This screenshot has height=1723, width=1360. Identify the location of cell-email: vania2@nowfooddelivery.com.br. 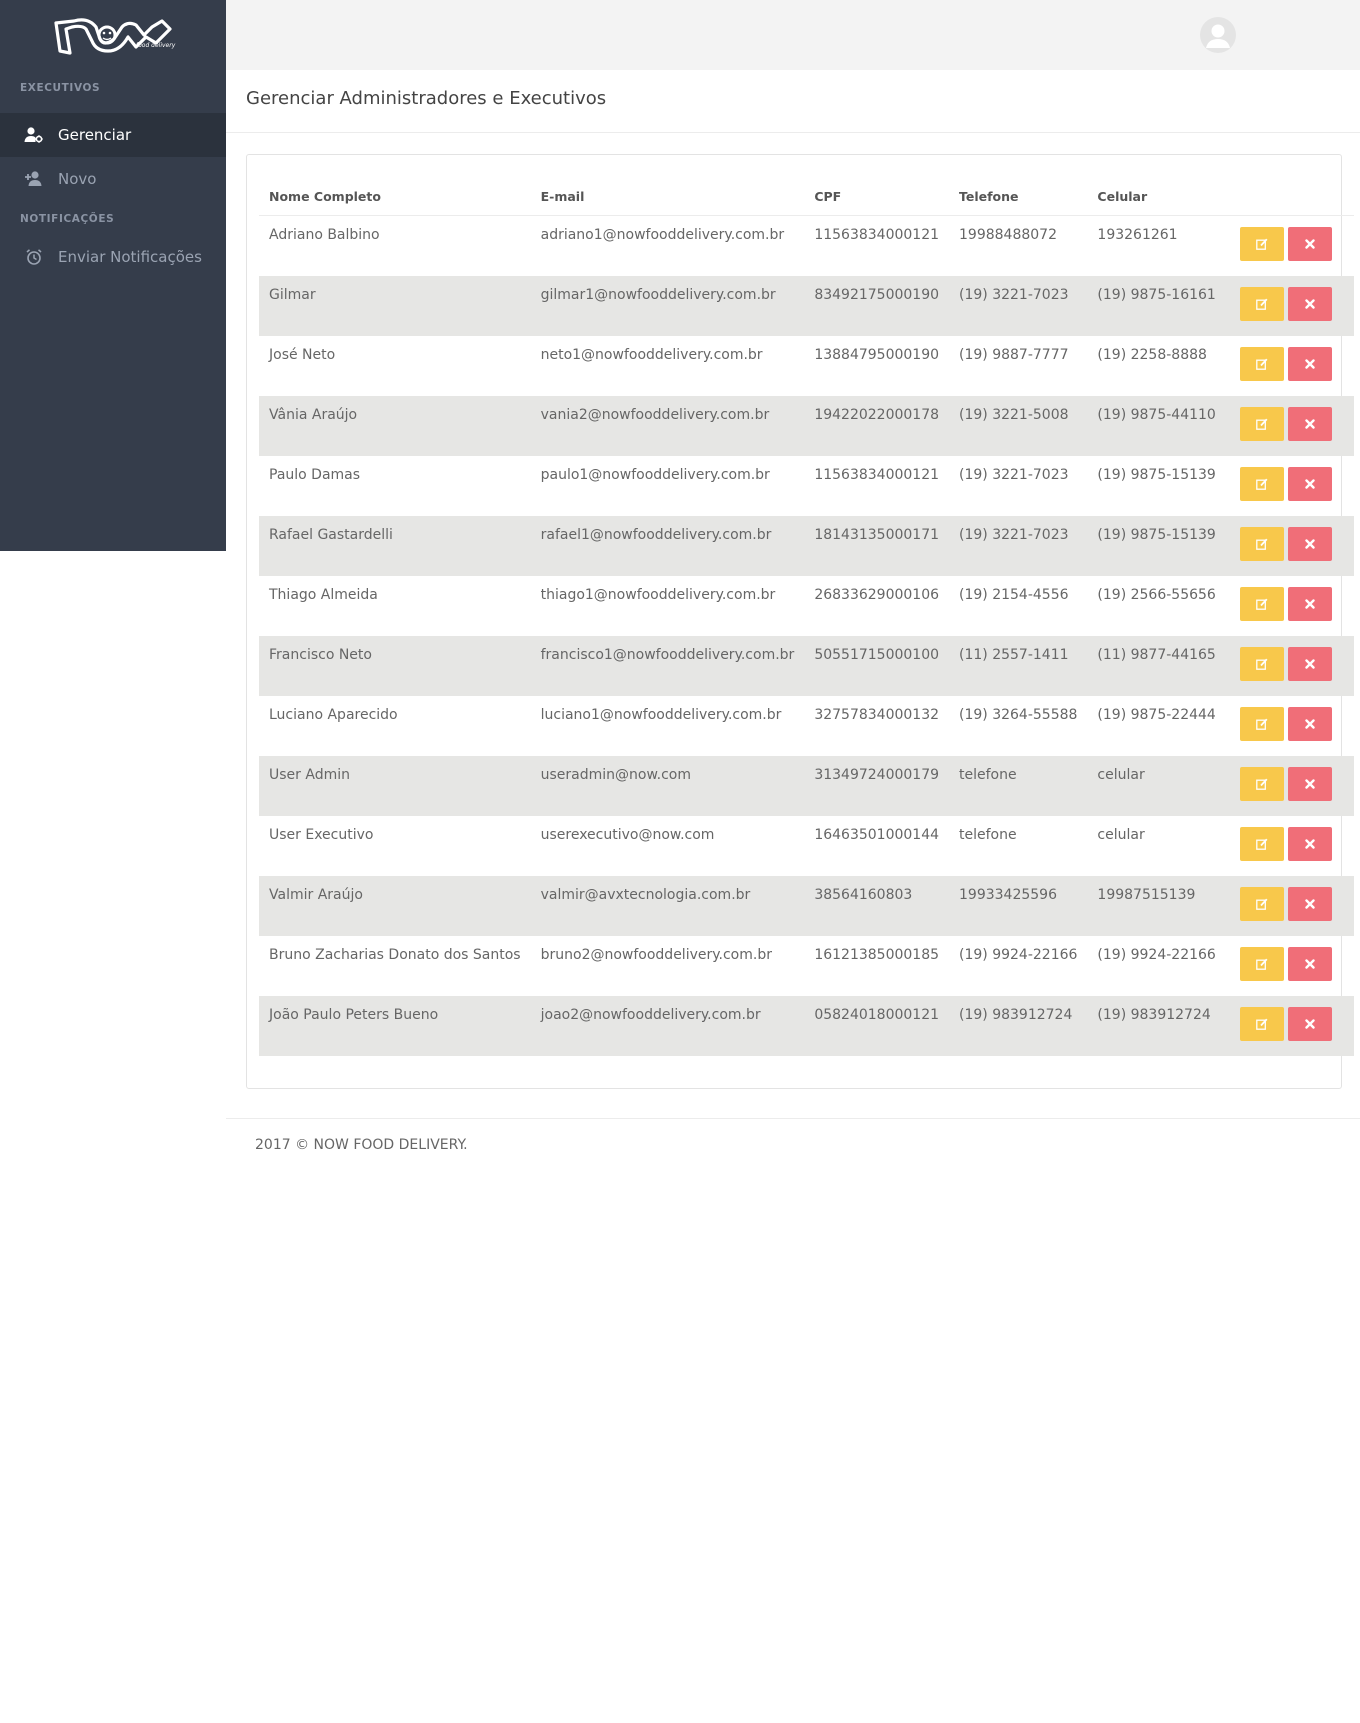
(667, 425).